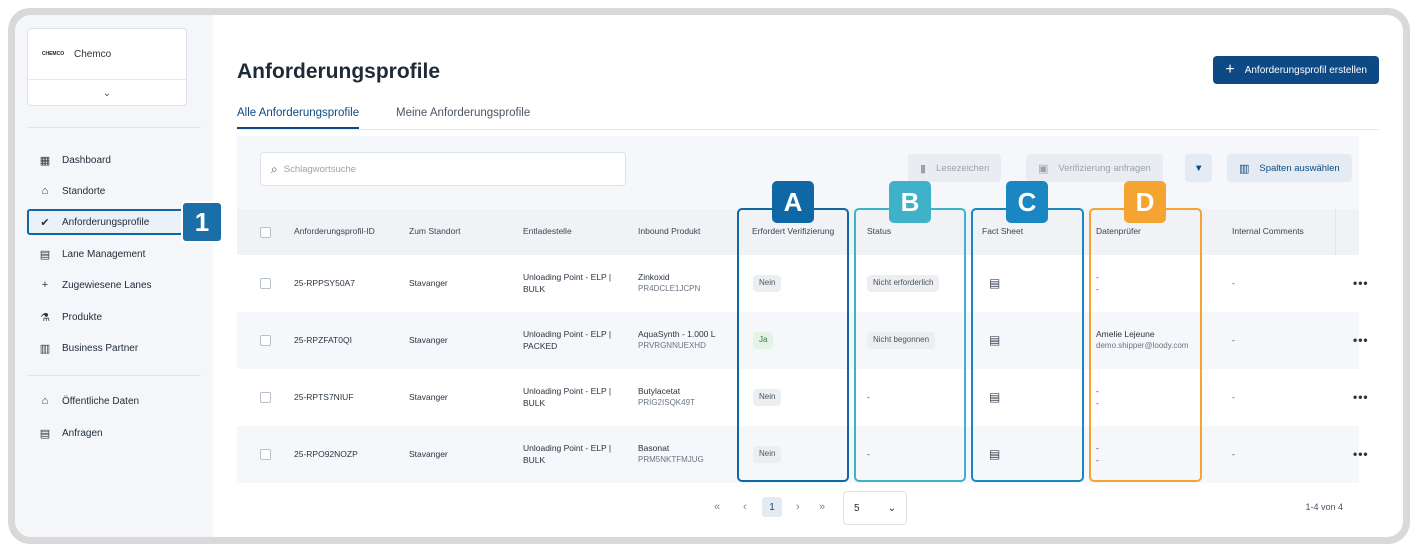 Image resolution: width=1418 pixels, height=552 pixels. I want to click on sidebar-item-standorte: ⌂ Standorte, so click(109, 191).